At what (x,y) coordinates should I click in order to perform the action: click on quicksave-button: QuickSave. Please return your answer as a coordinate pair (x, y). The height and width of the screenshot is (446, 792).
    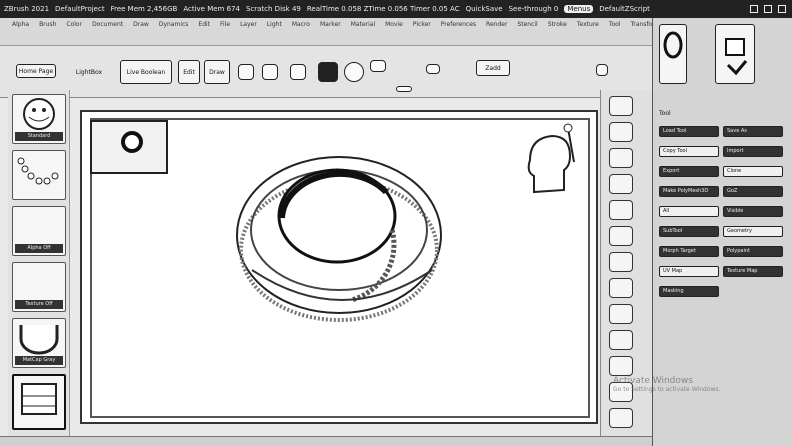
    Looking at the image, I should click on (484, 9).